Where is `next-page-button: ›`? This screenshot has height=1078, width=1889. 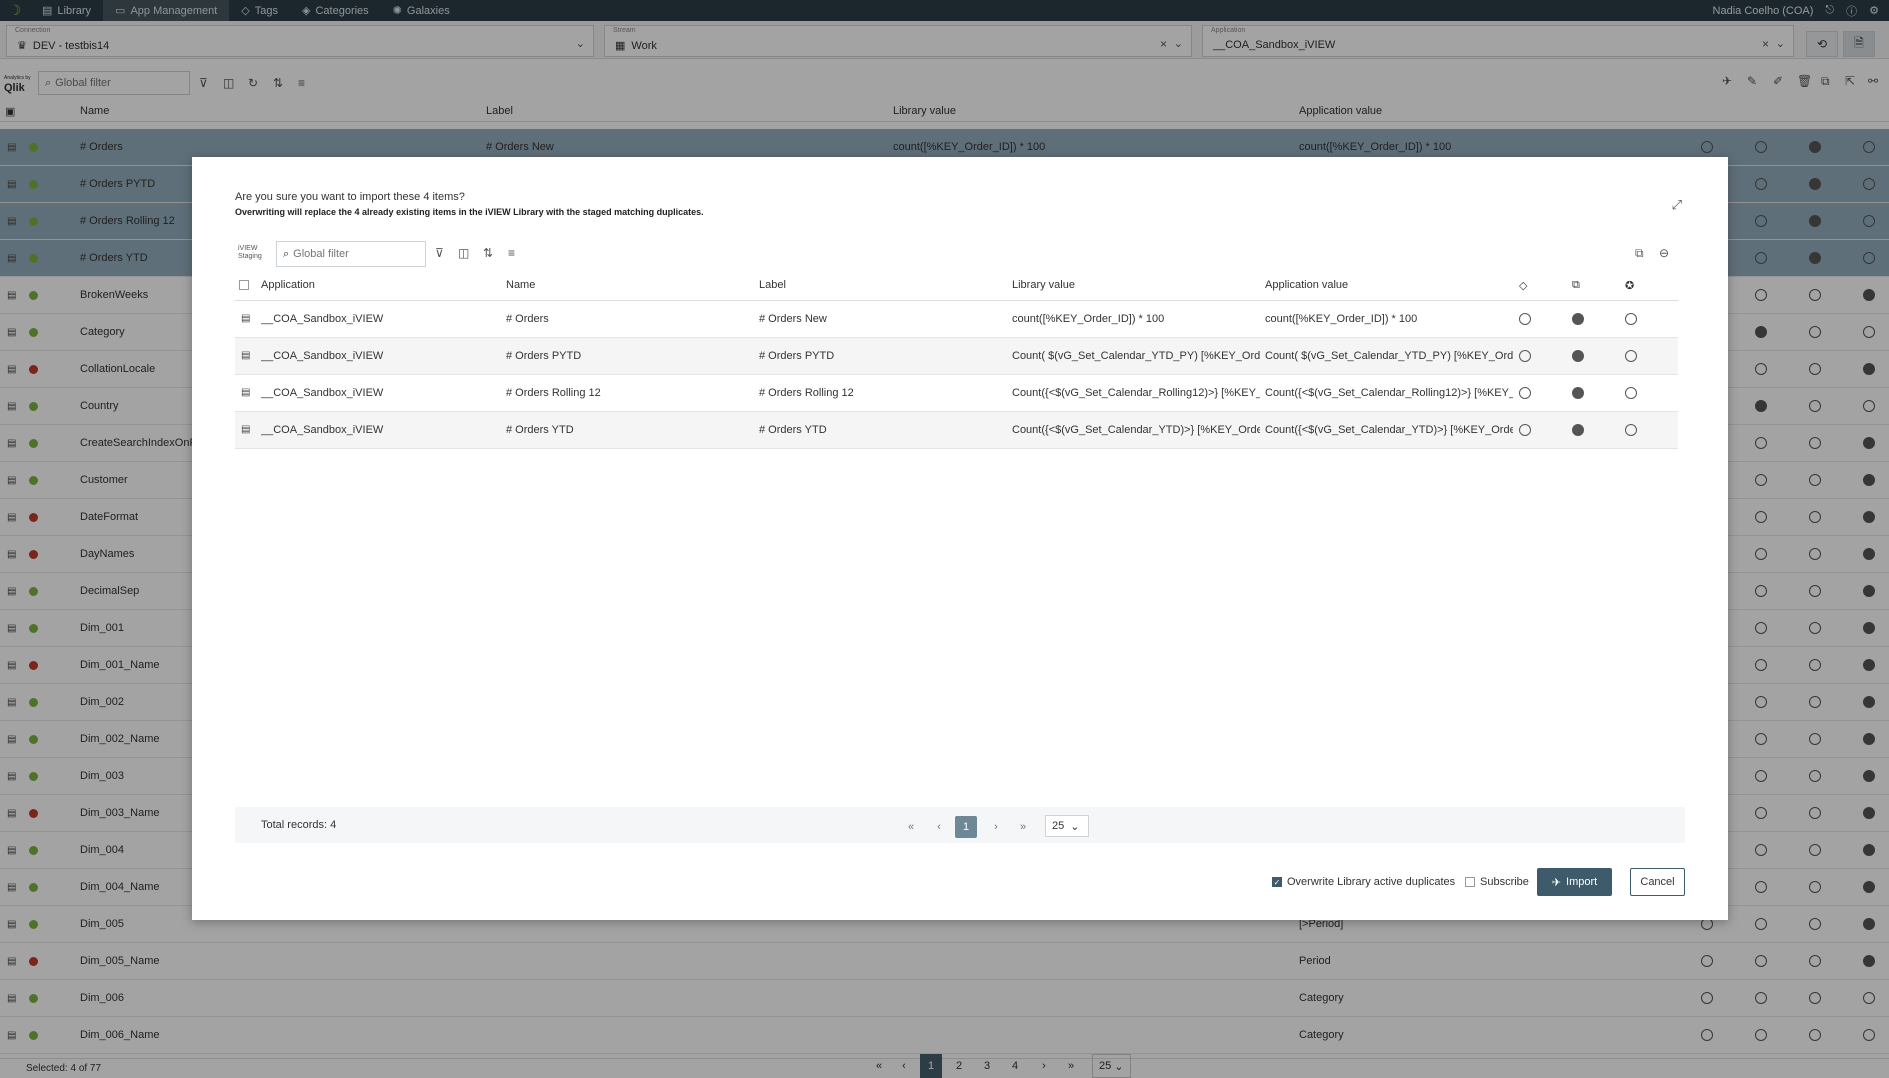 next-page-button: › is located at coordinates (996, 827).